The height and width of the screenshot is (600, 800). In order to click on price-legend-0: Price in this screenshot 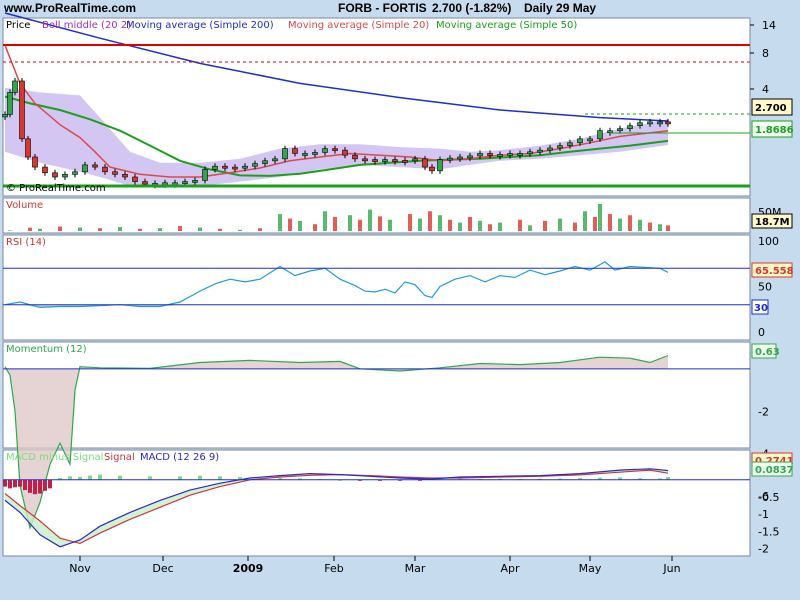, I will do `click(18, 25)`.